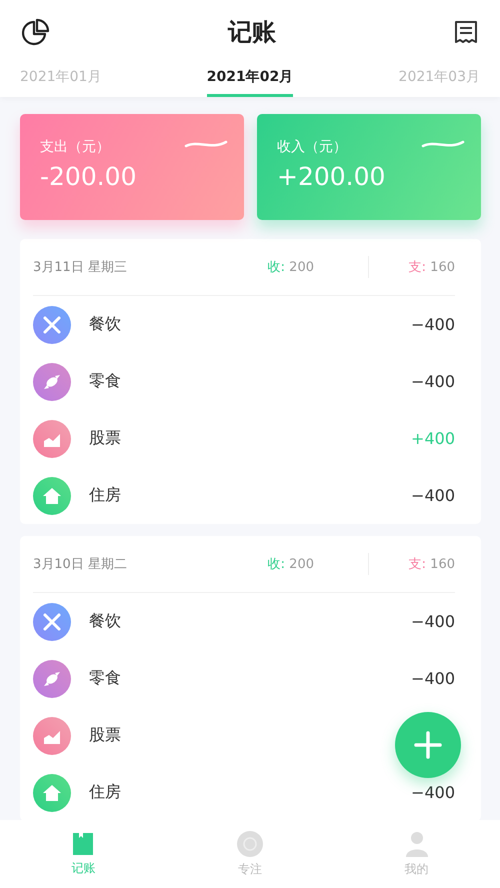 Image resolution: width=500 pixels, height=888 pixels. Describe the element at coordinates (252, 32) in the screenshot. I see `page-title: 记账` at that location.